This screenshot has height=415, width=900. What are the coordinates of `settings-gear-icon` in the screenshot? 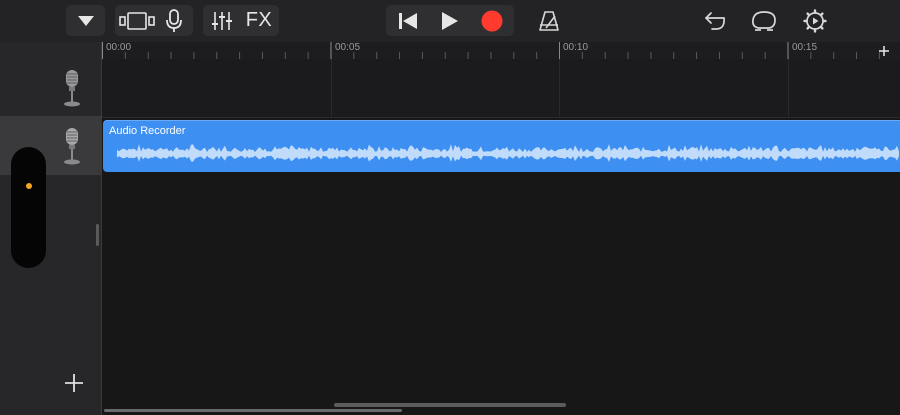 It's located at (815, 20).